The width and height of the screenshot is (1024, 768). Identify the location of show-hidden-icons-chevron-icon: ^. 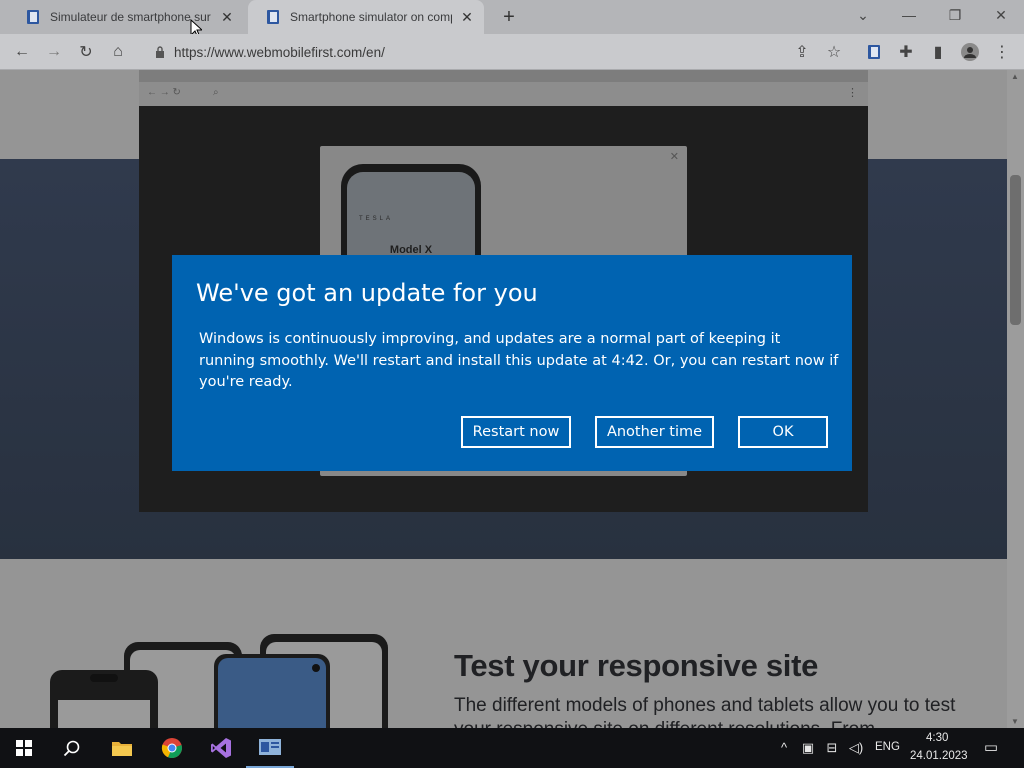
(784, 748).